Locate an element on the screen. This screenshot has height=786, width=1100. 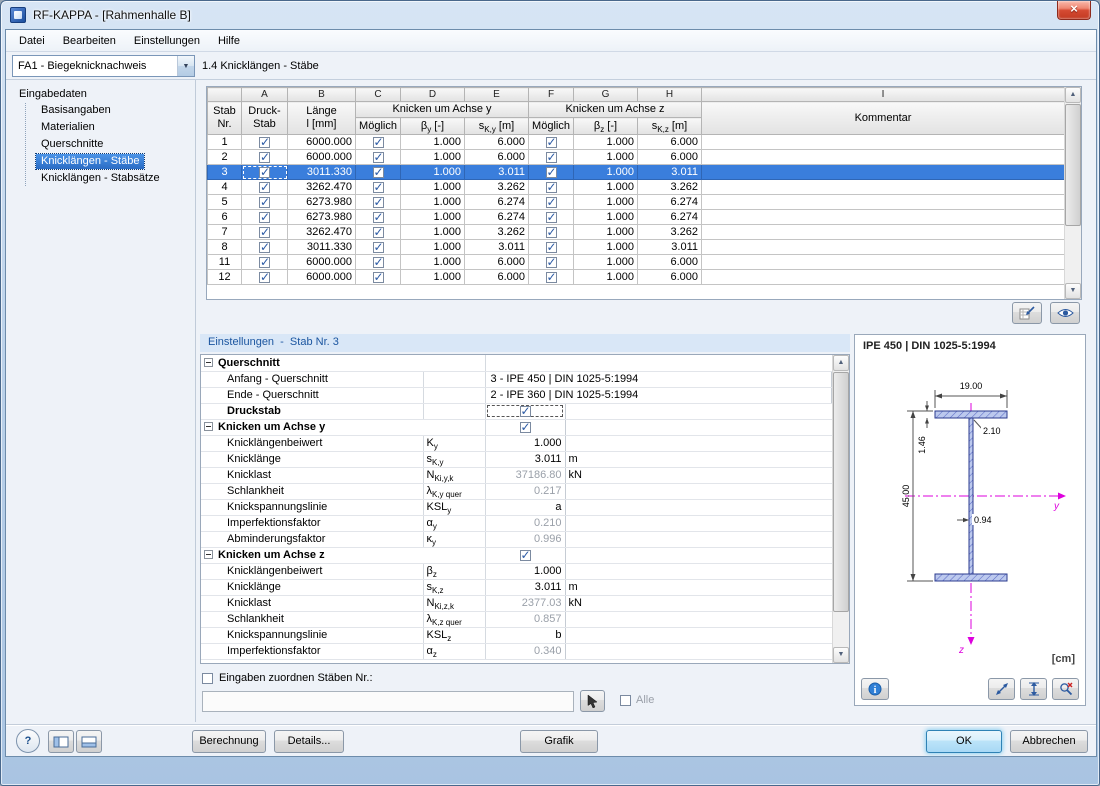
settings-row: Druckstab is located at coordinates (516, 411).